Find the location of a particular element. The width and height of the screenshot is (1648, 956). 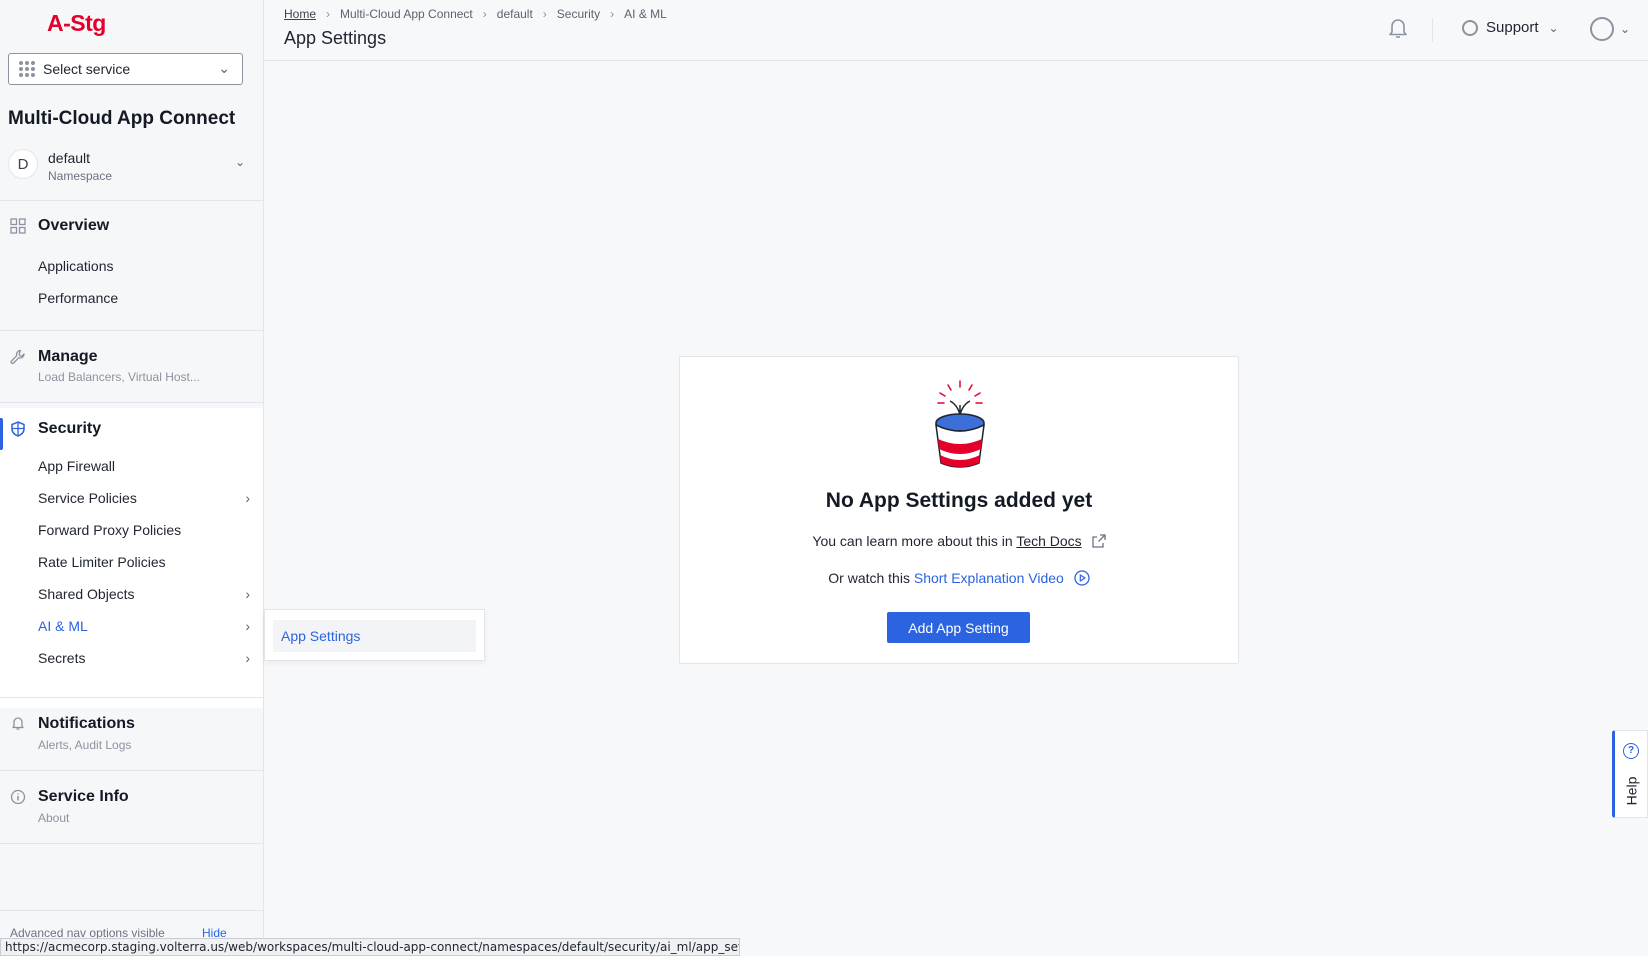

nav-item-label: AI & ML is located at coordinates (63, 626).